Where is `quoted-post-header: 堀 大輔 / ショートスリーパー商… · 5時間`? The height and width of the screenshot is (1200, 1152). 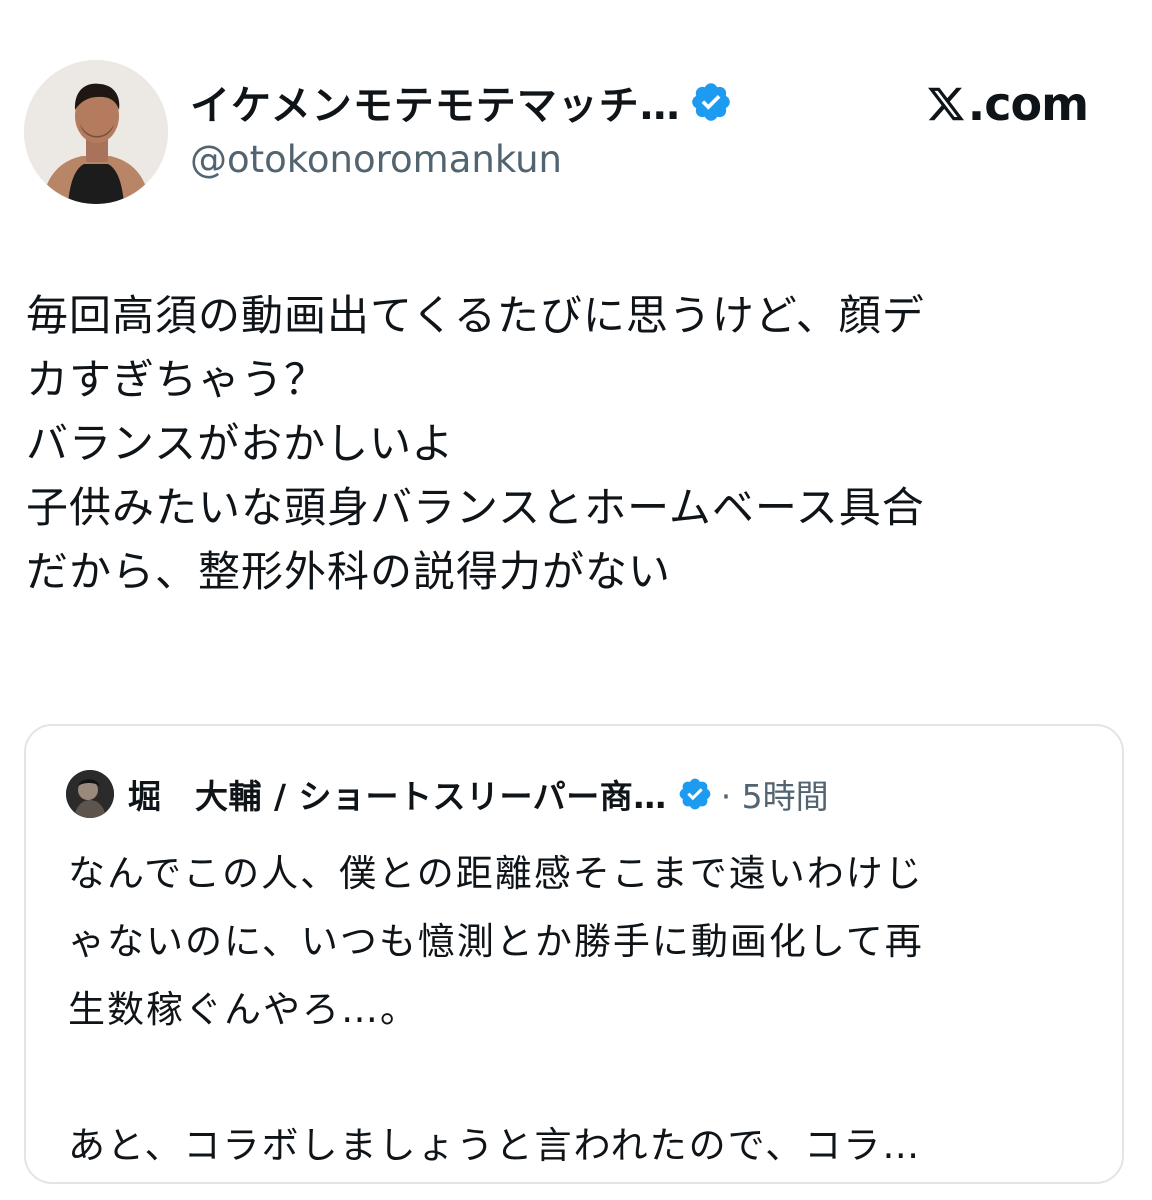 quoted-post-header: 堀 大輔 / ショートスリーパー商… · 5時間 is located at coordinates (447, 794).